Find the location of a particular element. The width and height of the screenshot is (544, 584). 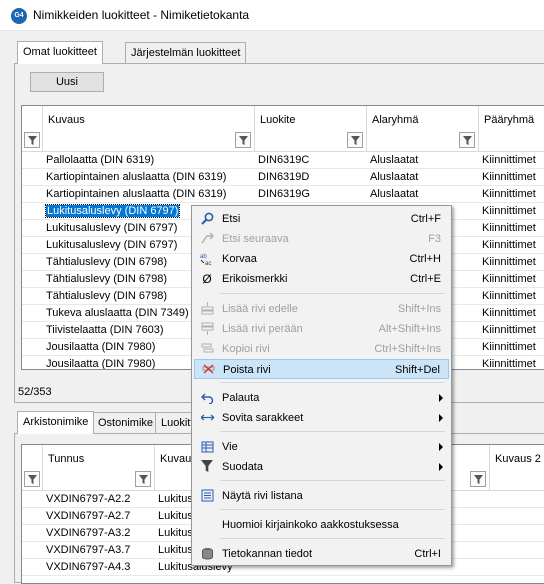

table-cell: VXDIN6797-A3.2 is located at coordinates (99, 533).